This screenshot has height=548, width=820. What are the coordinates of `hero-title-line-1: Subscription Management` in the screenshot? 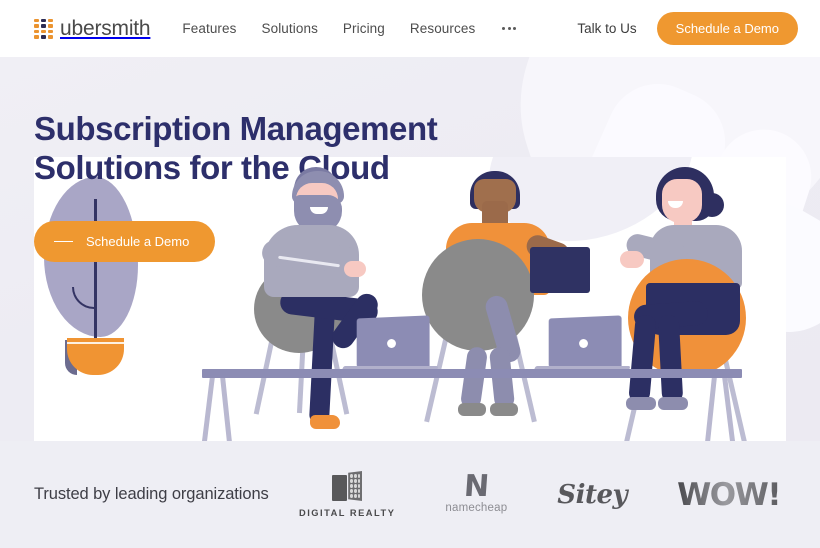 It's located at (236, 128).